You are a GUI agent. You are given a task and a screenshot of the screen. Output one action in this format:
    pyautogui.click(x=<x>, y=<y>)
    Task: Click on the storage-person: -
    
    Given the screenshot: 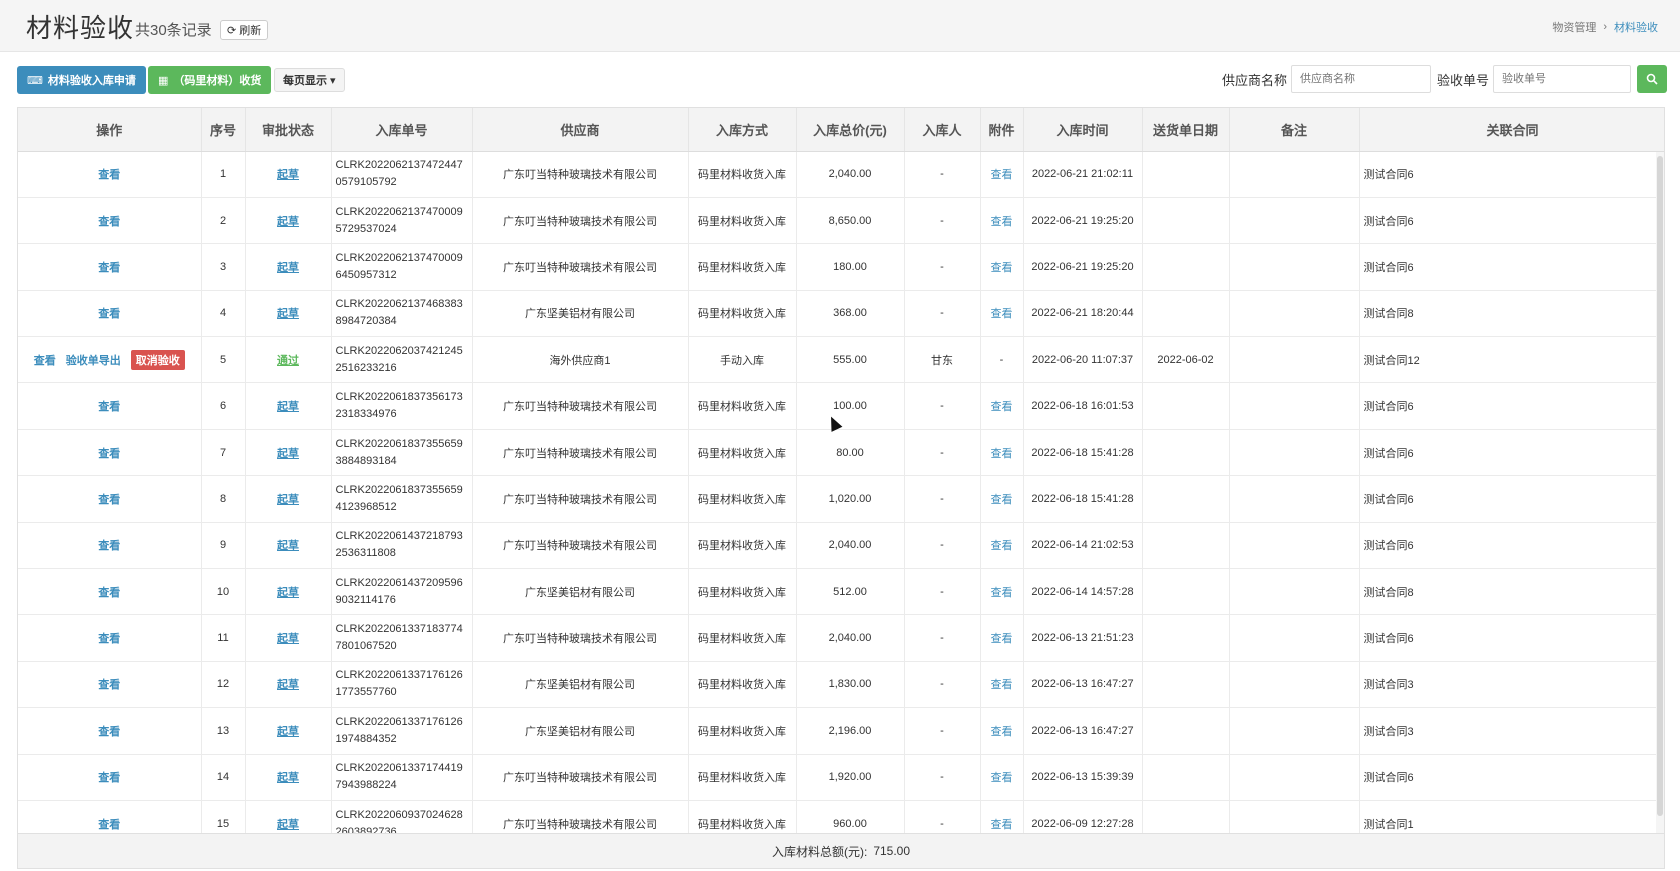 What is the action you would take?
    pyautogui.click(x=942, y=777)
    